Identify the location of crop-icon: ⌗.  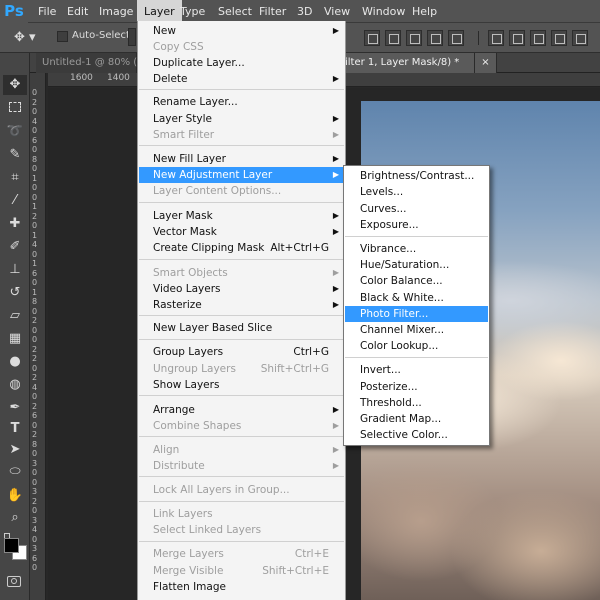
(15, 178).